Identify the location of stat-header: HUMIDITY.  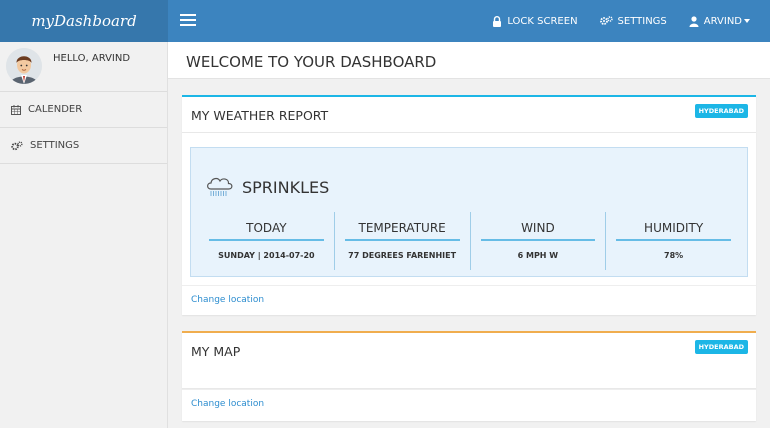
(673, 231).